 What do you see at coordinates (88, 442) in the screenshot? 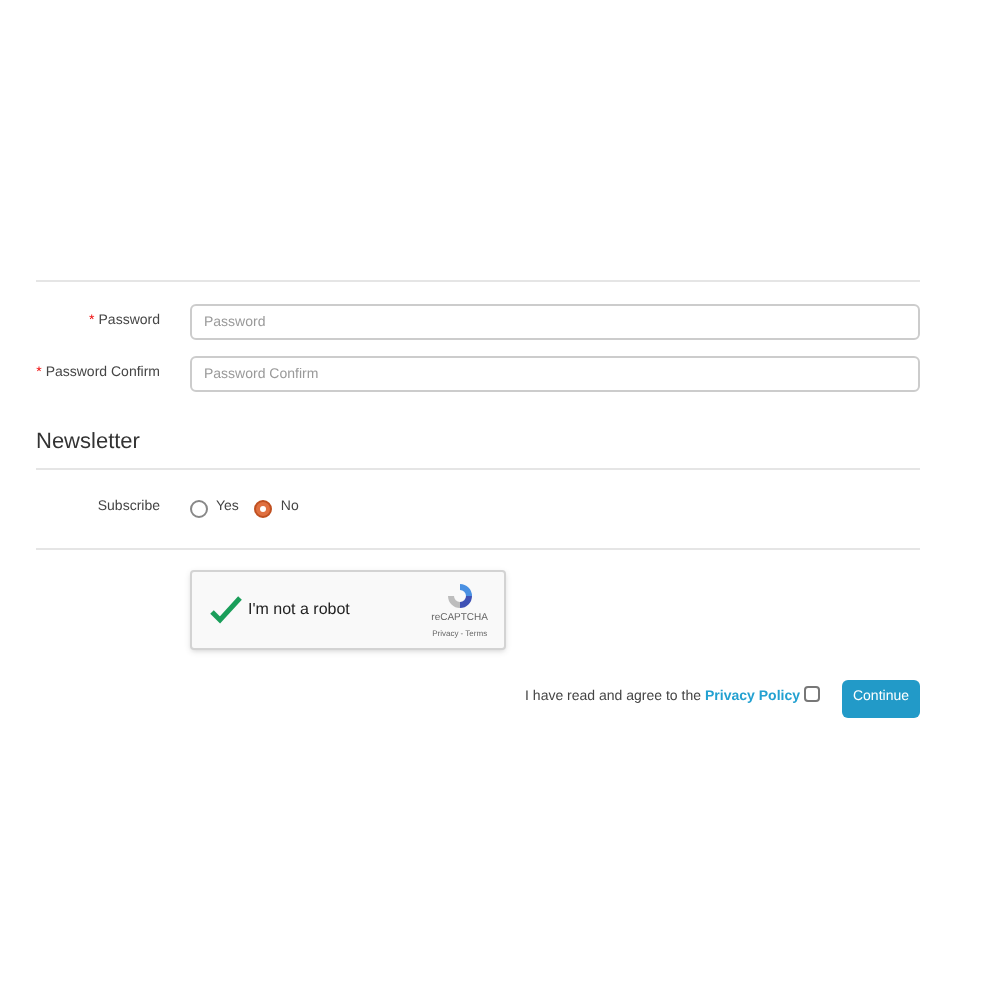
I see `section-heading: Newsletter` at bounding box center [88, 442].